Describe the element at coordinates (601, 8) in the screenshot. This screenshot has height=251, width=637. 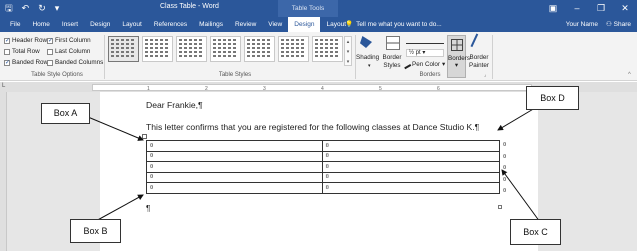
I see `restore-icon: ❐` at that location.